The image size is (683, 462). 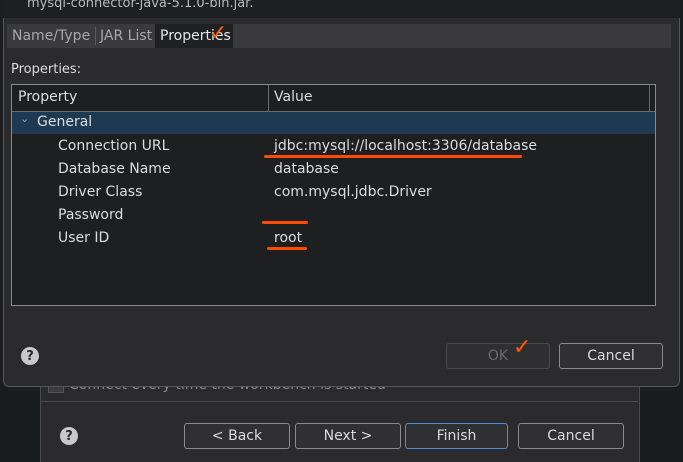 What do you see at coordinates (405, 146) in the screenshot?
I see `property-value: jdbc:mysql://localhost:3306/database` at bounding box center [405, 146].